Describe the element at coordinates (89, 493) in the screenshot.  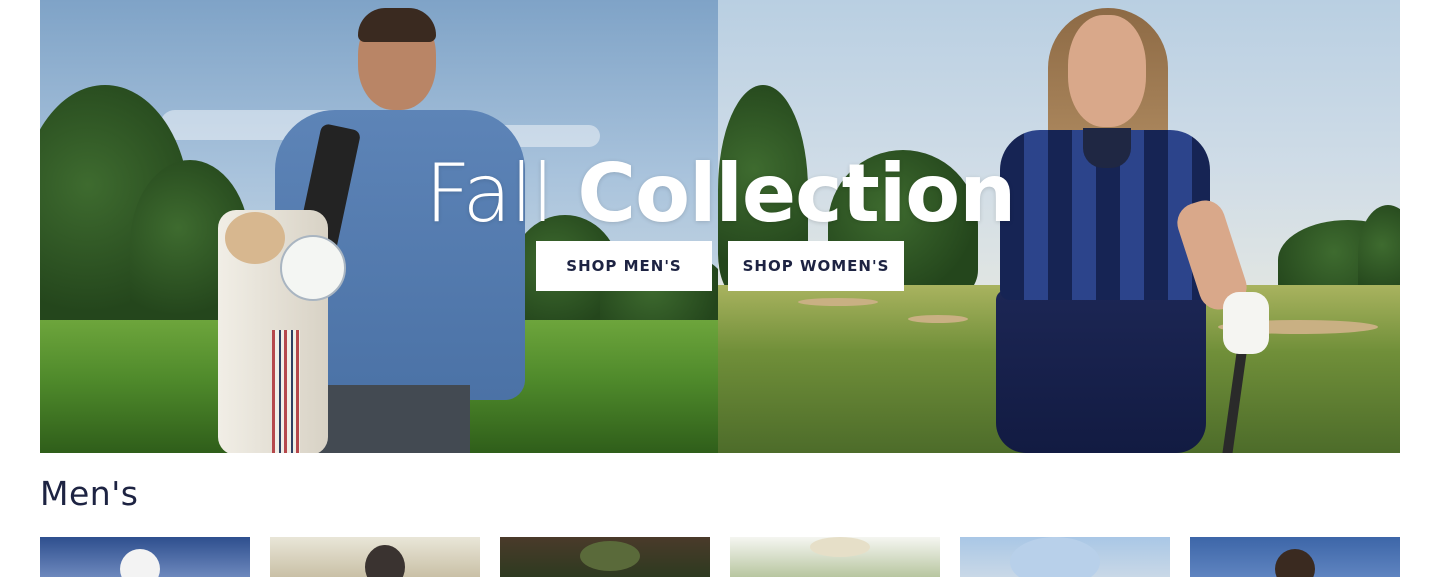
I see `section-title-mens: Men's` at that location.